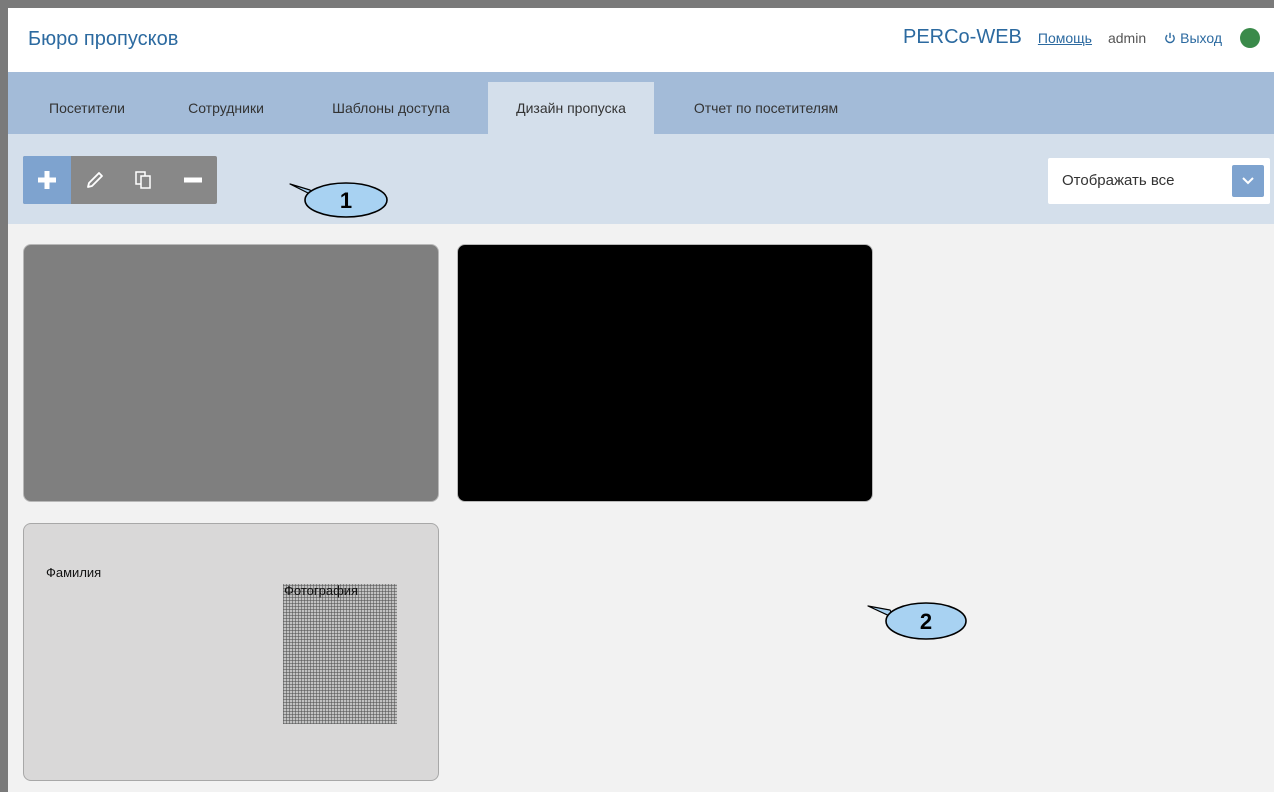 The image size is (1274, 792). What do you see at coordinates (346, 200) in the screenshot?
I see `callout-1-label: 1` at bounding box center [346, 200].